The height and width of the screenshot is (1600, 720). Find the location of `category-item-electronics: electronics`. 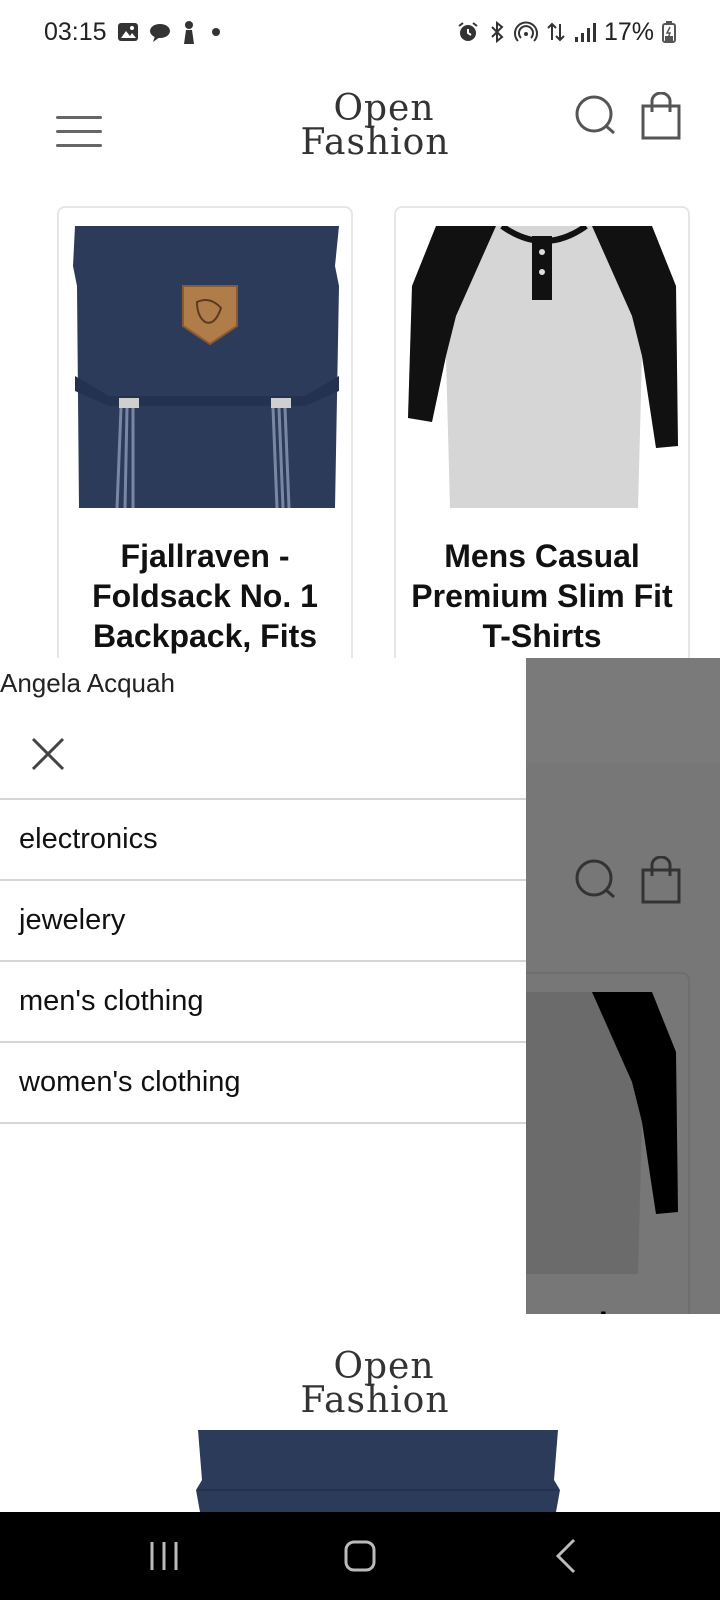

category-item-electronics: electronics is located at coordinates (263, 840).